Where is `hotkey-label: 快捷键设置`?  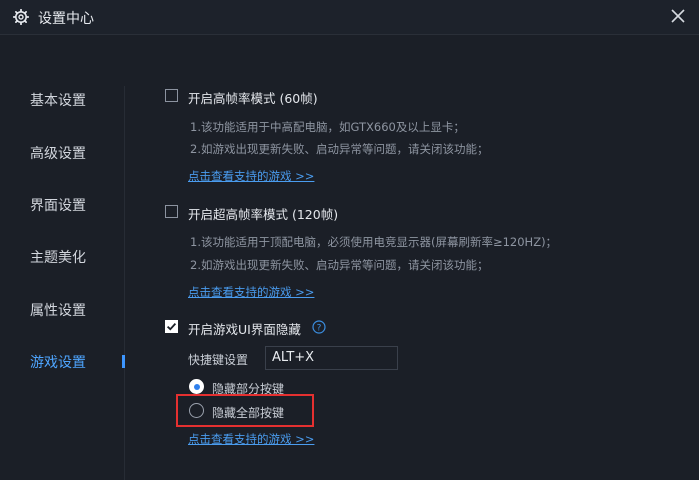 hotkey-label: 快捷键设置 is located at coordinates (218, 360).